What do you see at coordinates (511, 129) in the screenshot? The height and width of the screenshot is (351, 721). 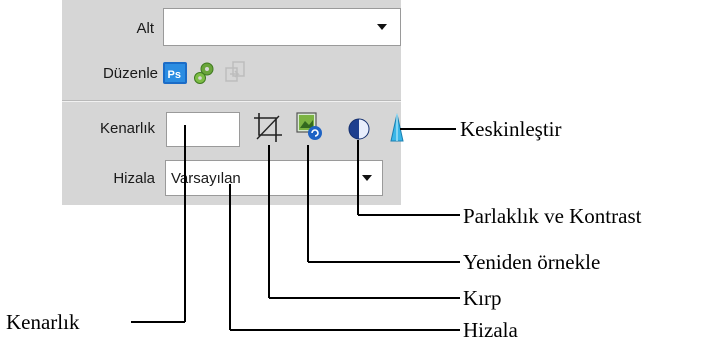 I see `callout-sharpen: Keskinleştir` at bounding box center [511, 129].